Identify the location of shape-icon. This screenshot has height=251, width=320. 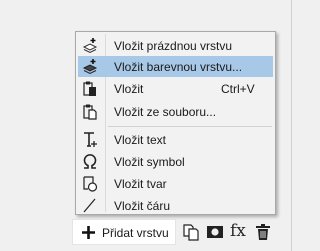
(90, 183).